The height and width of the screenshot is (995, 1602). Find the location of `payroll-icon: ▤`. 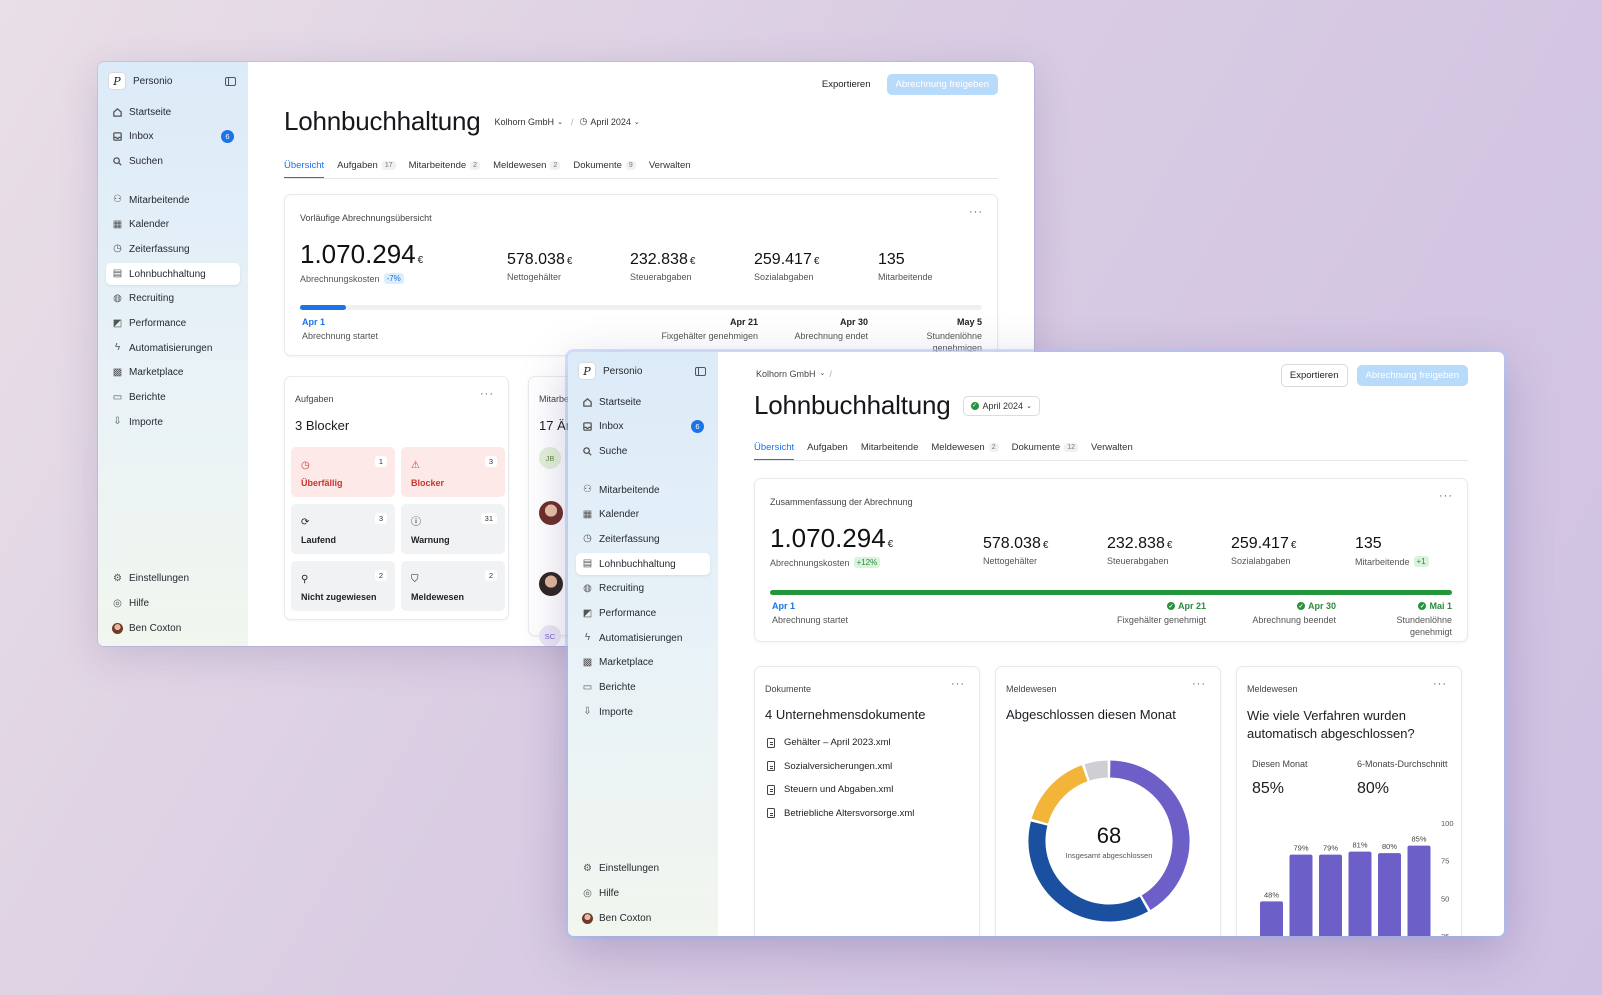

payroll-icon: ▤ is located at coordinates (117, 274).